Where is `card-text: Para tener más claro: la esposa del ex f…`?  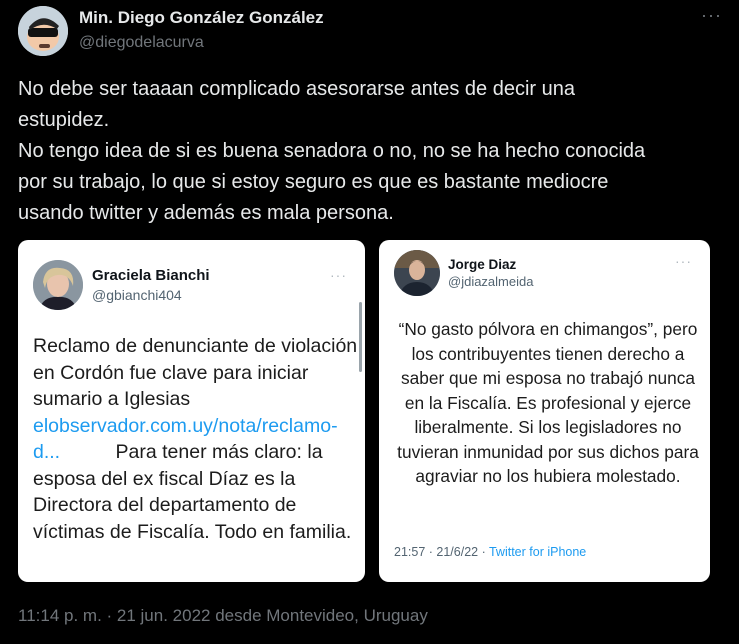
card-text: Para tener más claro: la esposa del ex f… is located at coordinates (192, 492).